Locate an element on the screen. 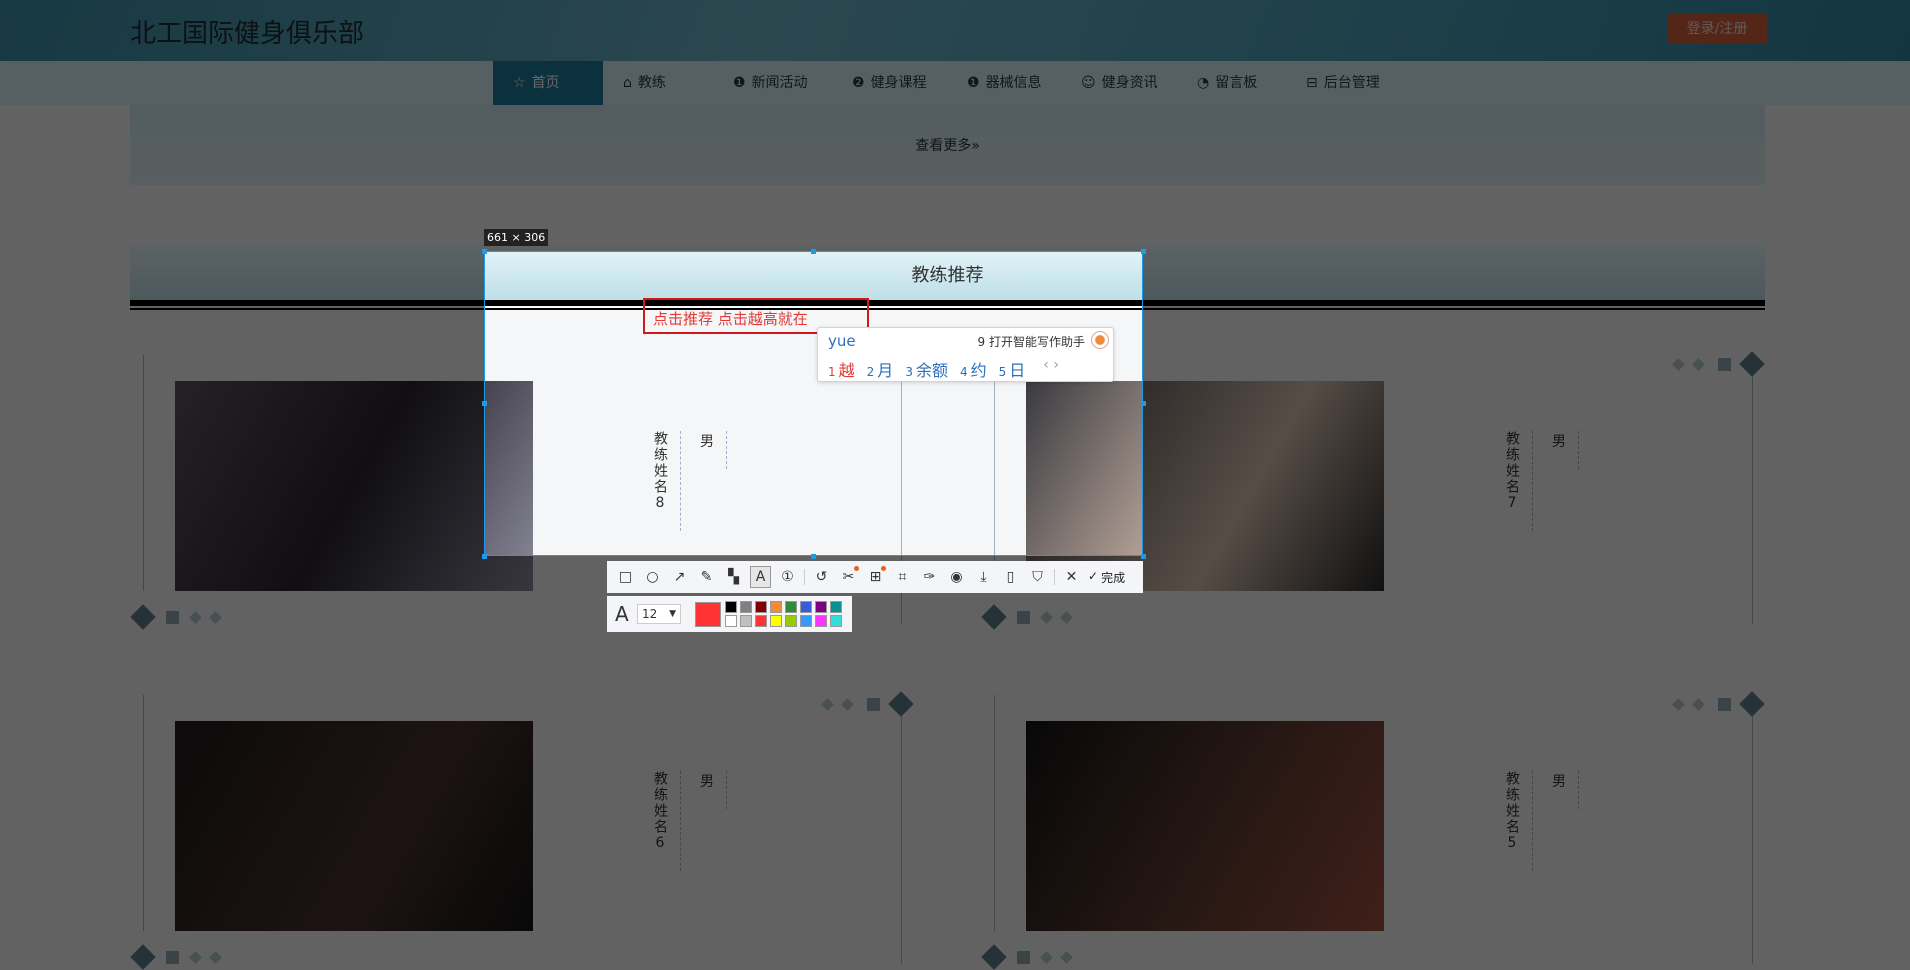  square-ornament is located at coordinates (172, 957).